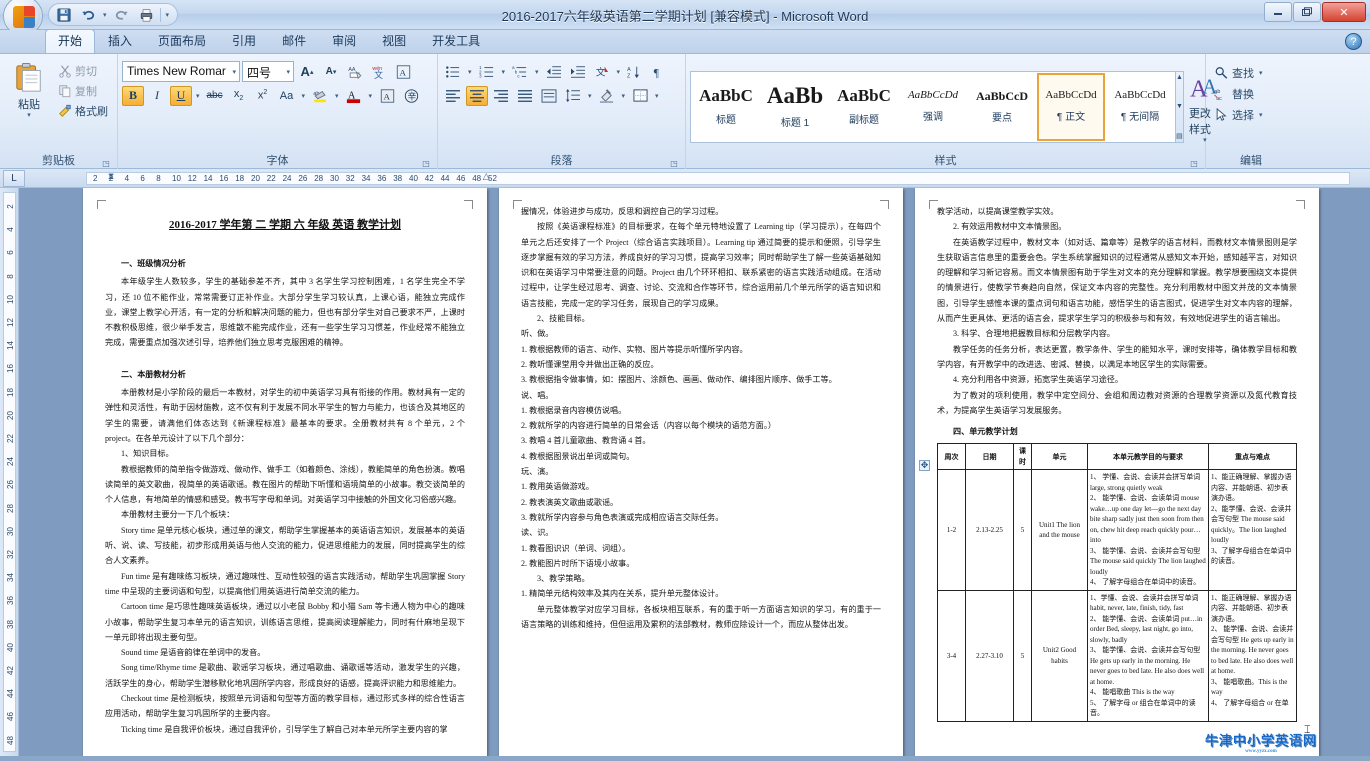 This screenshot has width=1370, height=761. What do you see at coordinates (122, 14) in the screenshot?
I see `redo-icon` at bounding box center [122, 14].